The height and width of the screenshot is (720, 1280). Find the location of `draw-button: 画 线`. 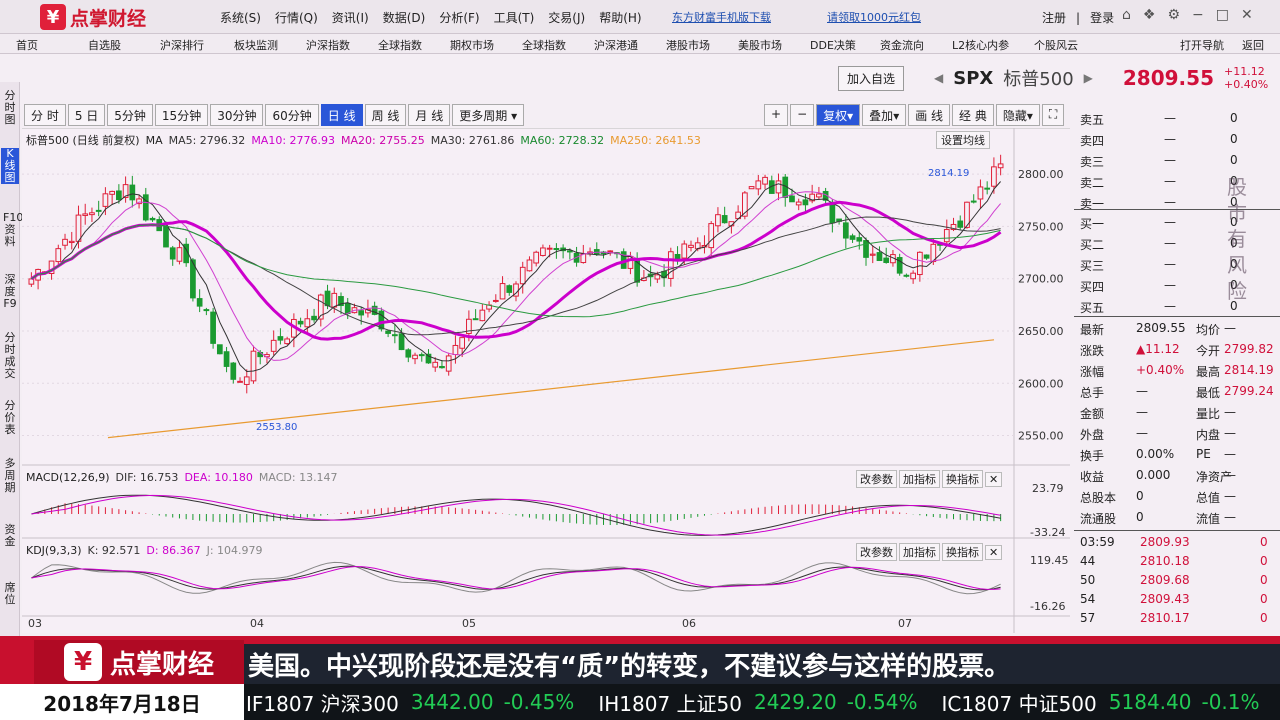

draw-button: 画 线 is located at coordinates (929, 115).